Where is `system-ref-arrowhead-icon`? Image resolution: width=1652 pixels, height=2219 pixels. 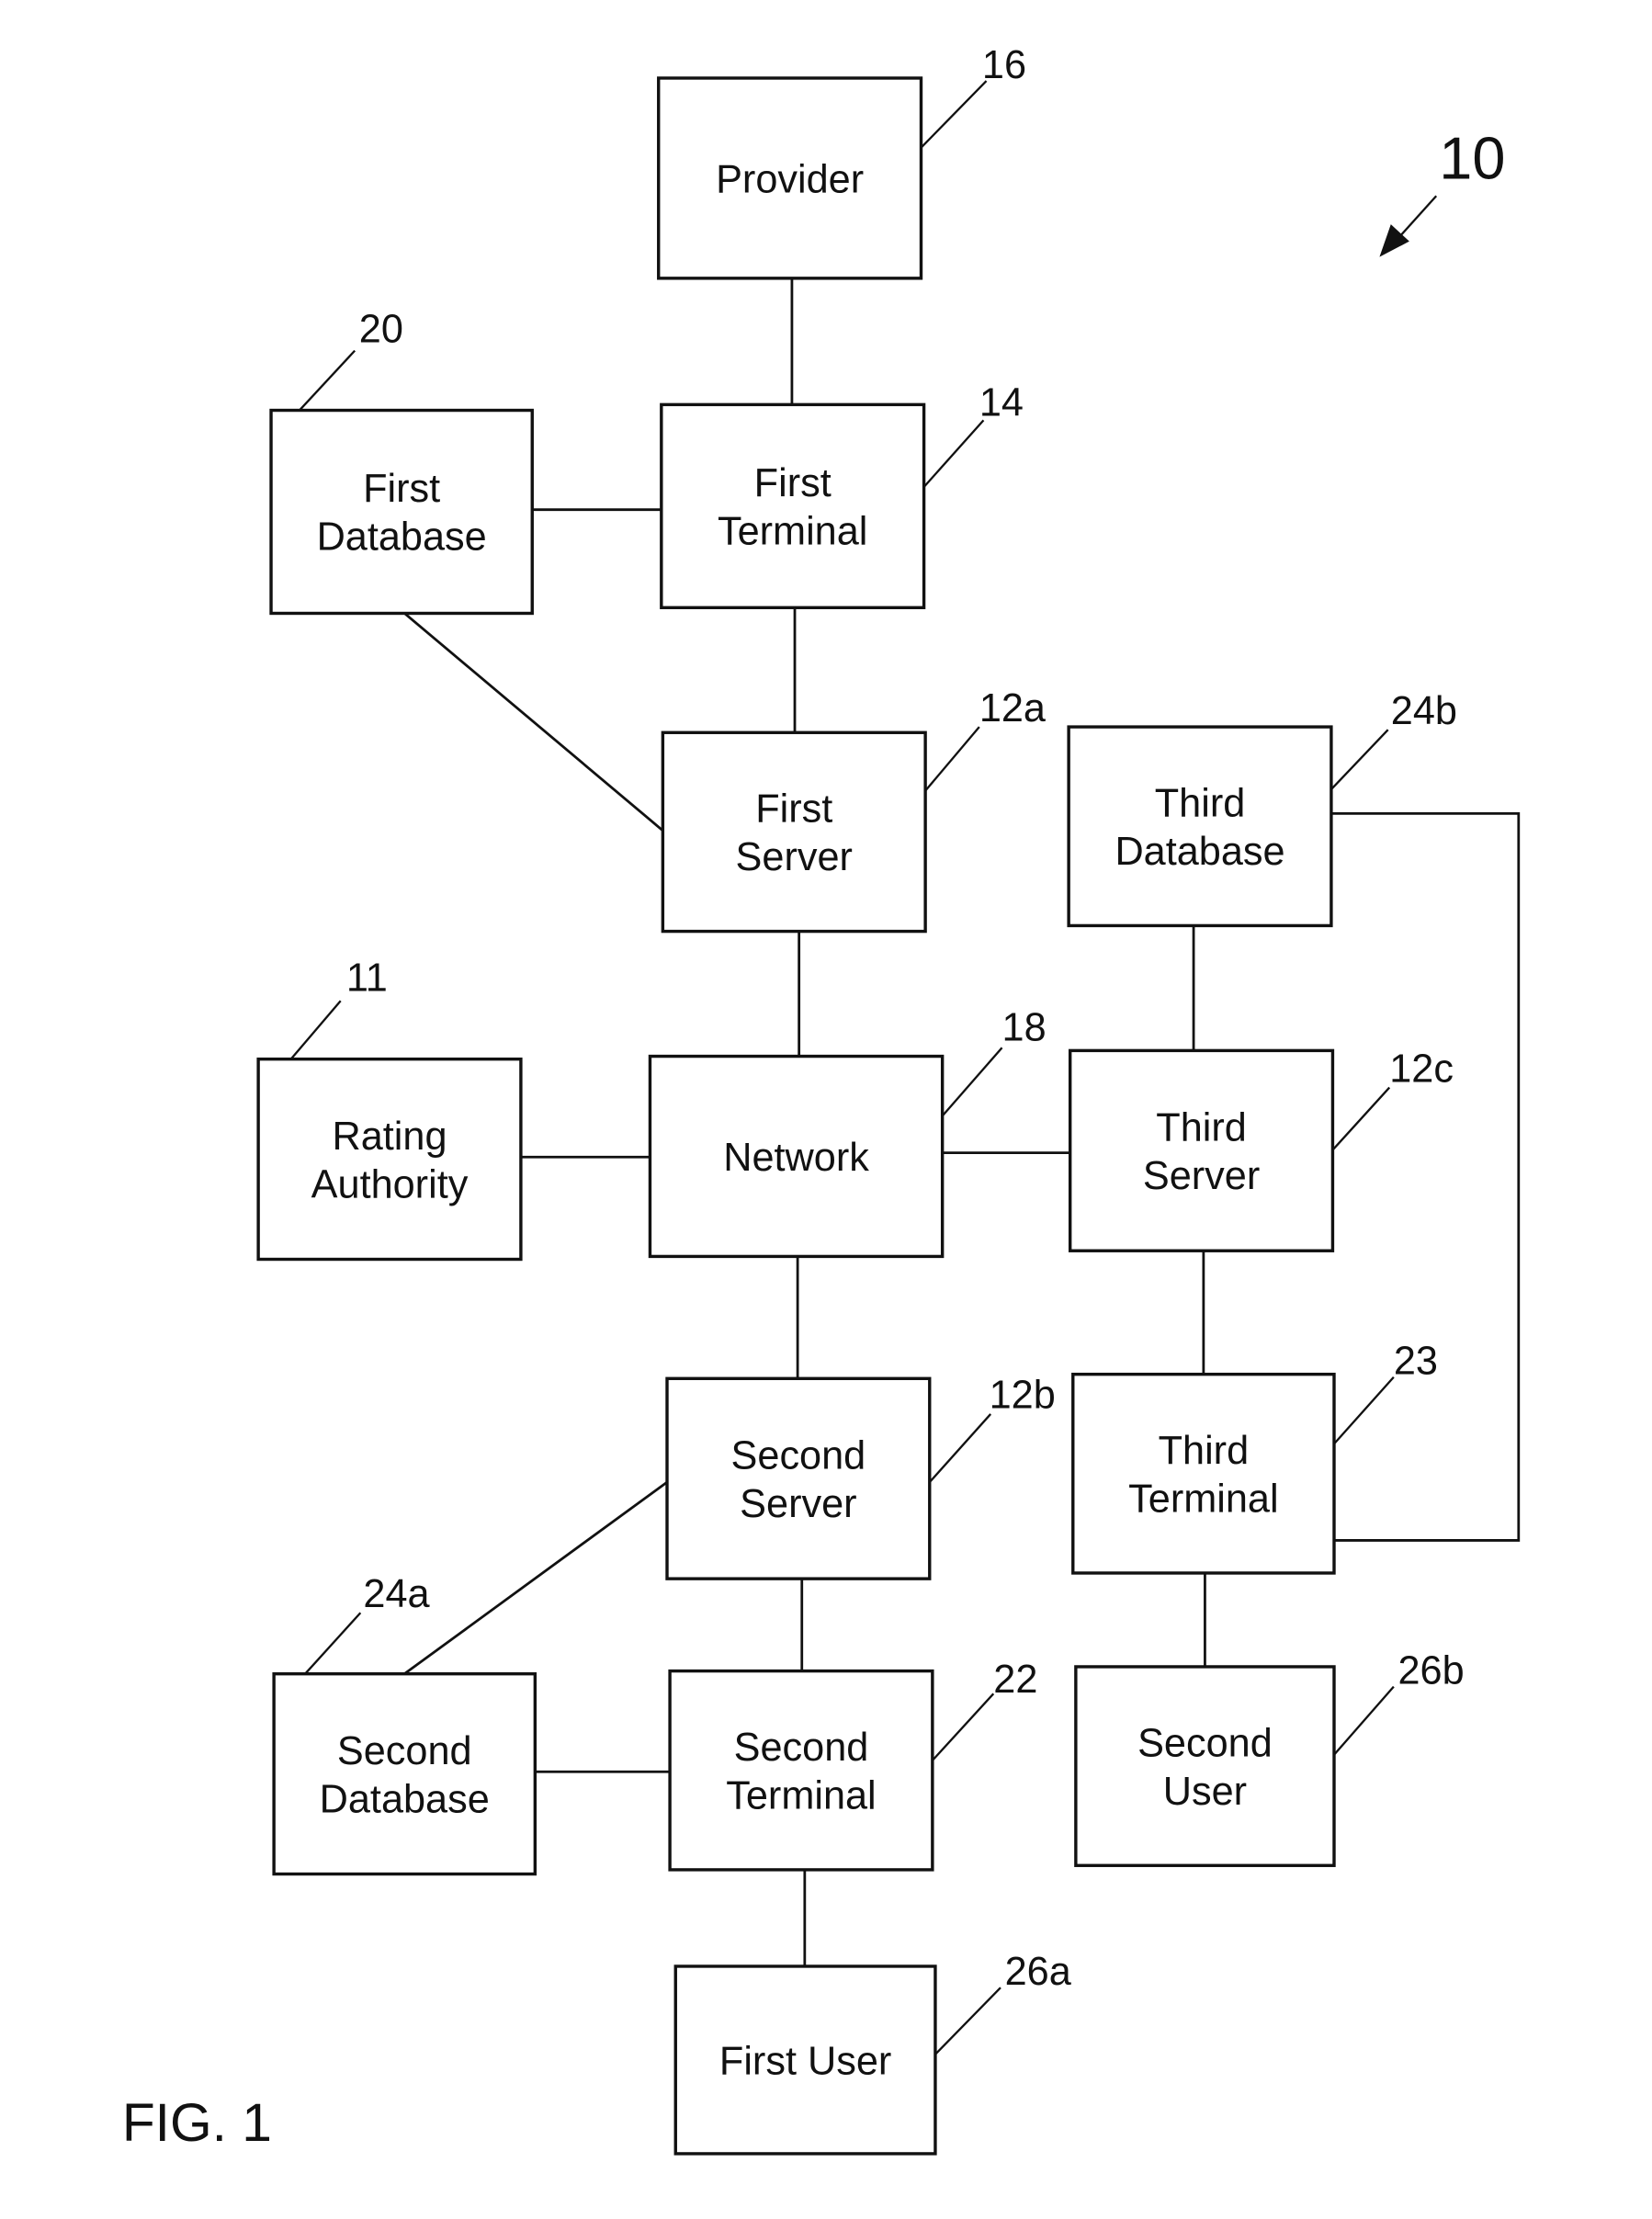 system-ref-arrowhead-icon is located at coordinates (1394, 240).